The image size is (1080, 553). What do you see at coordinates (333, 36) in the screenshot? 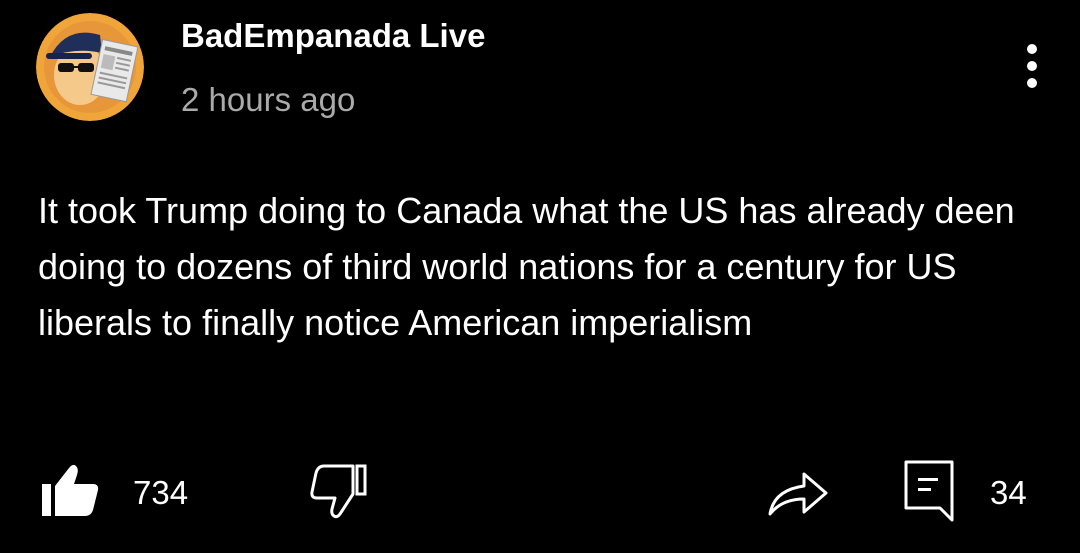
I see `author-name: BadEmpanada Live` at bounding box center [333, 36].